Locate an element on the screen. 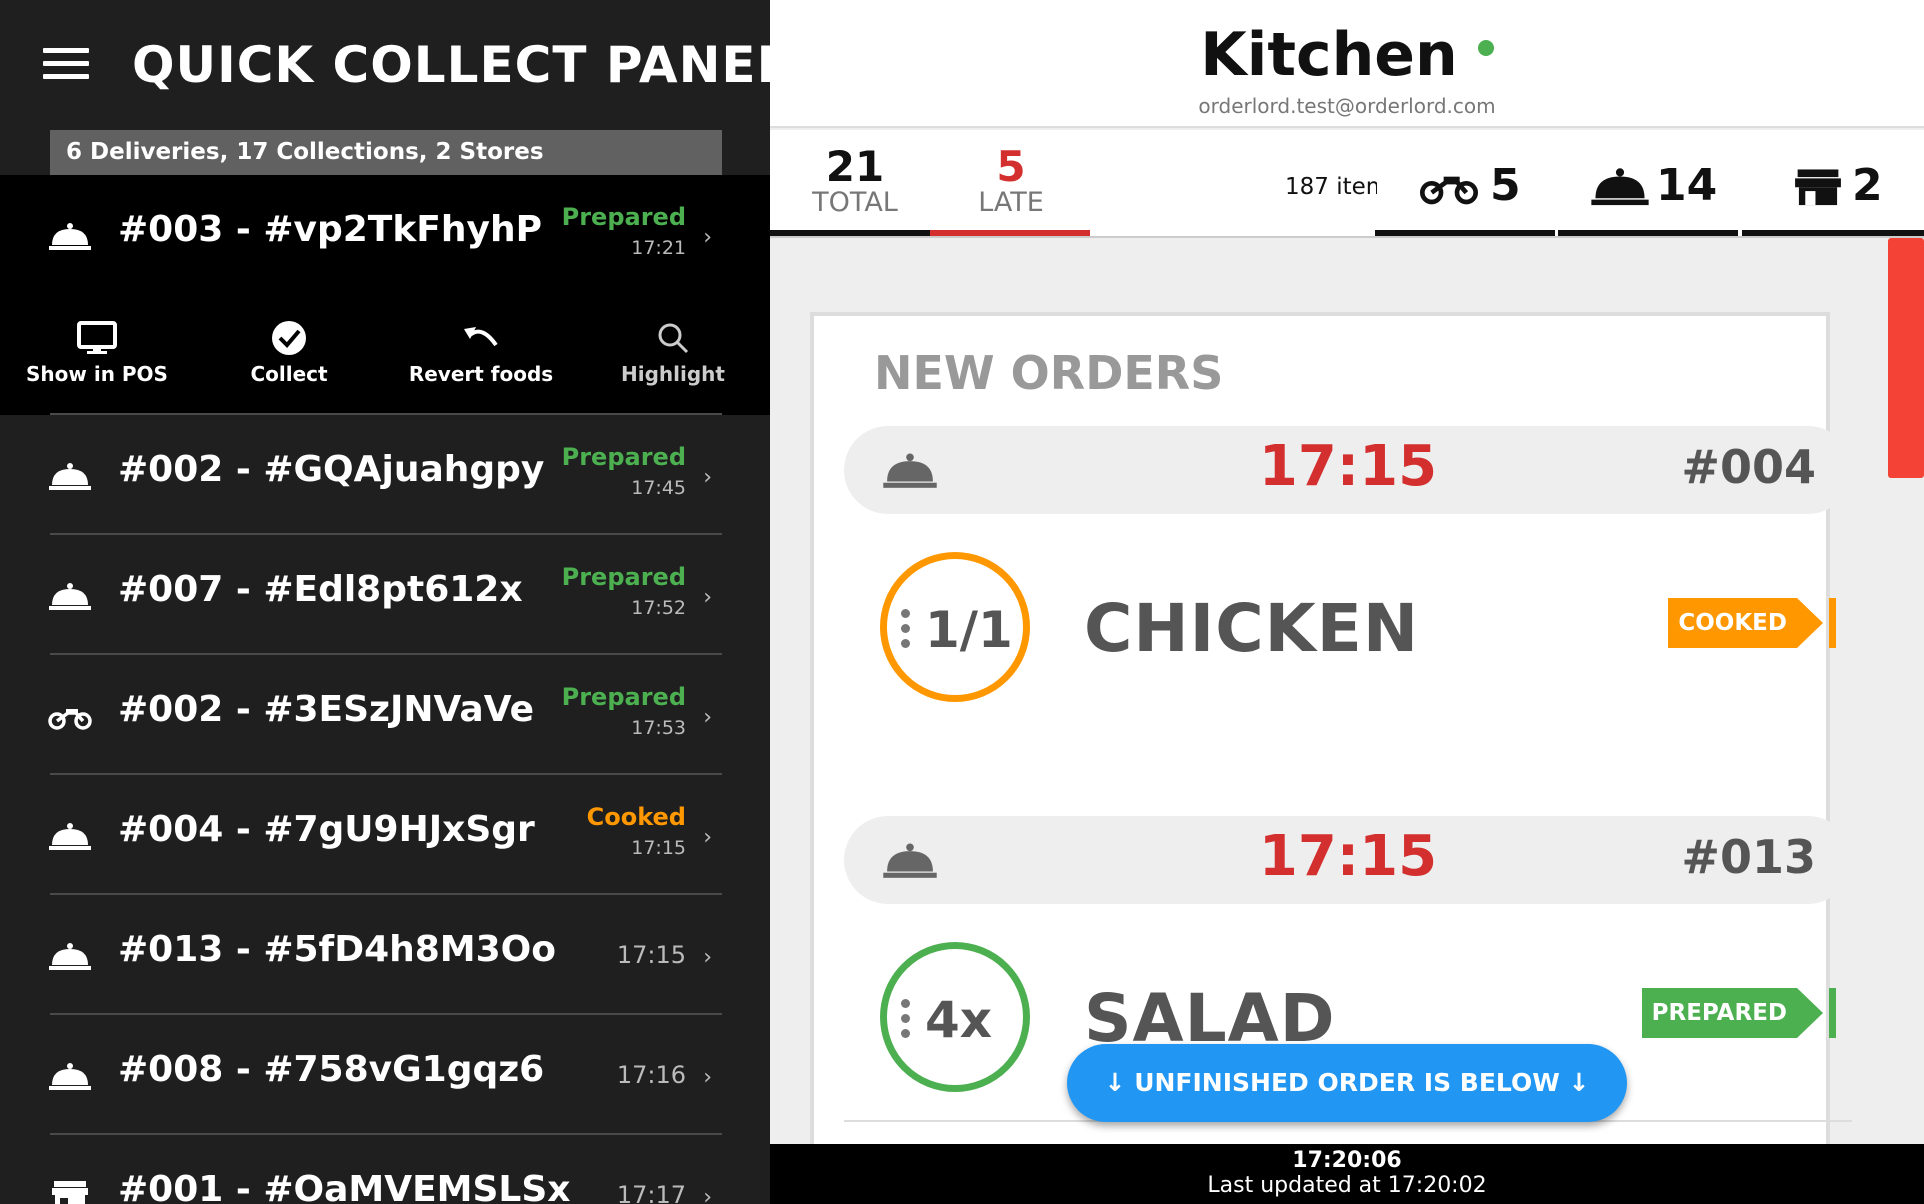  quantity-text: 1/1 is located at coordinates (969, 630).